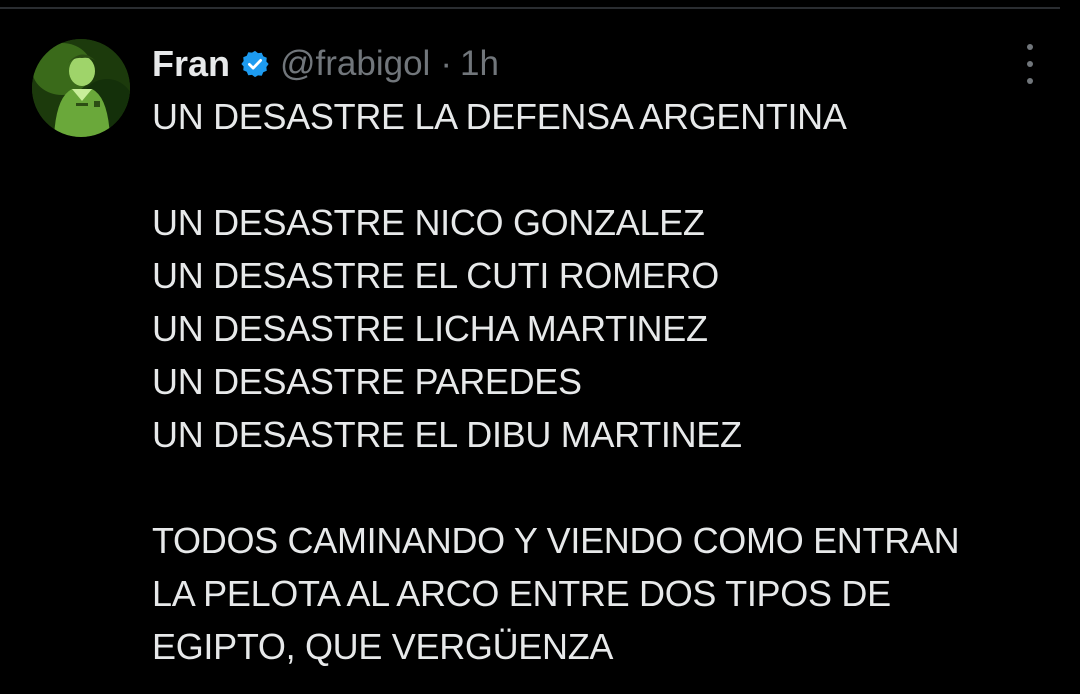 This screenshot has height=694, width=1080. Describe the element at coordinates (556, 540) in the screenshot. I see `tweet-line: TODOS CAMINANDO Y VIENDO COMO ENTRAN` at that location.